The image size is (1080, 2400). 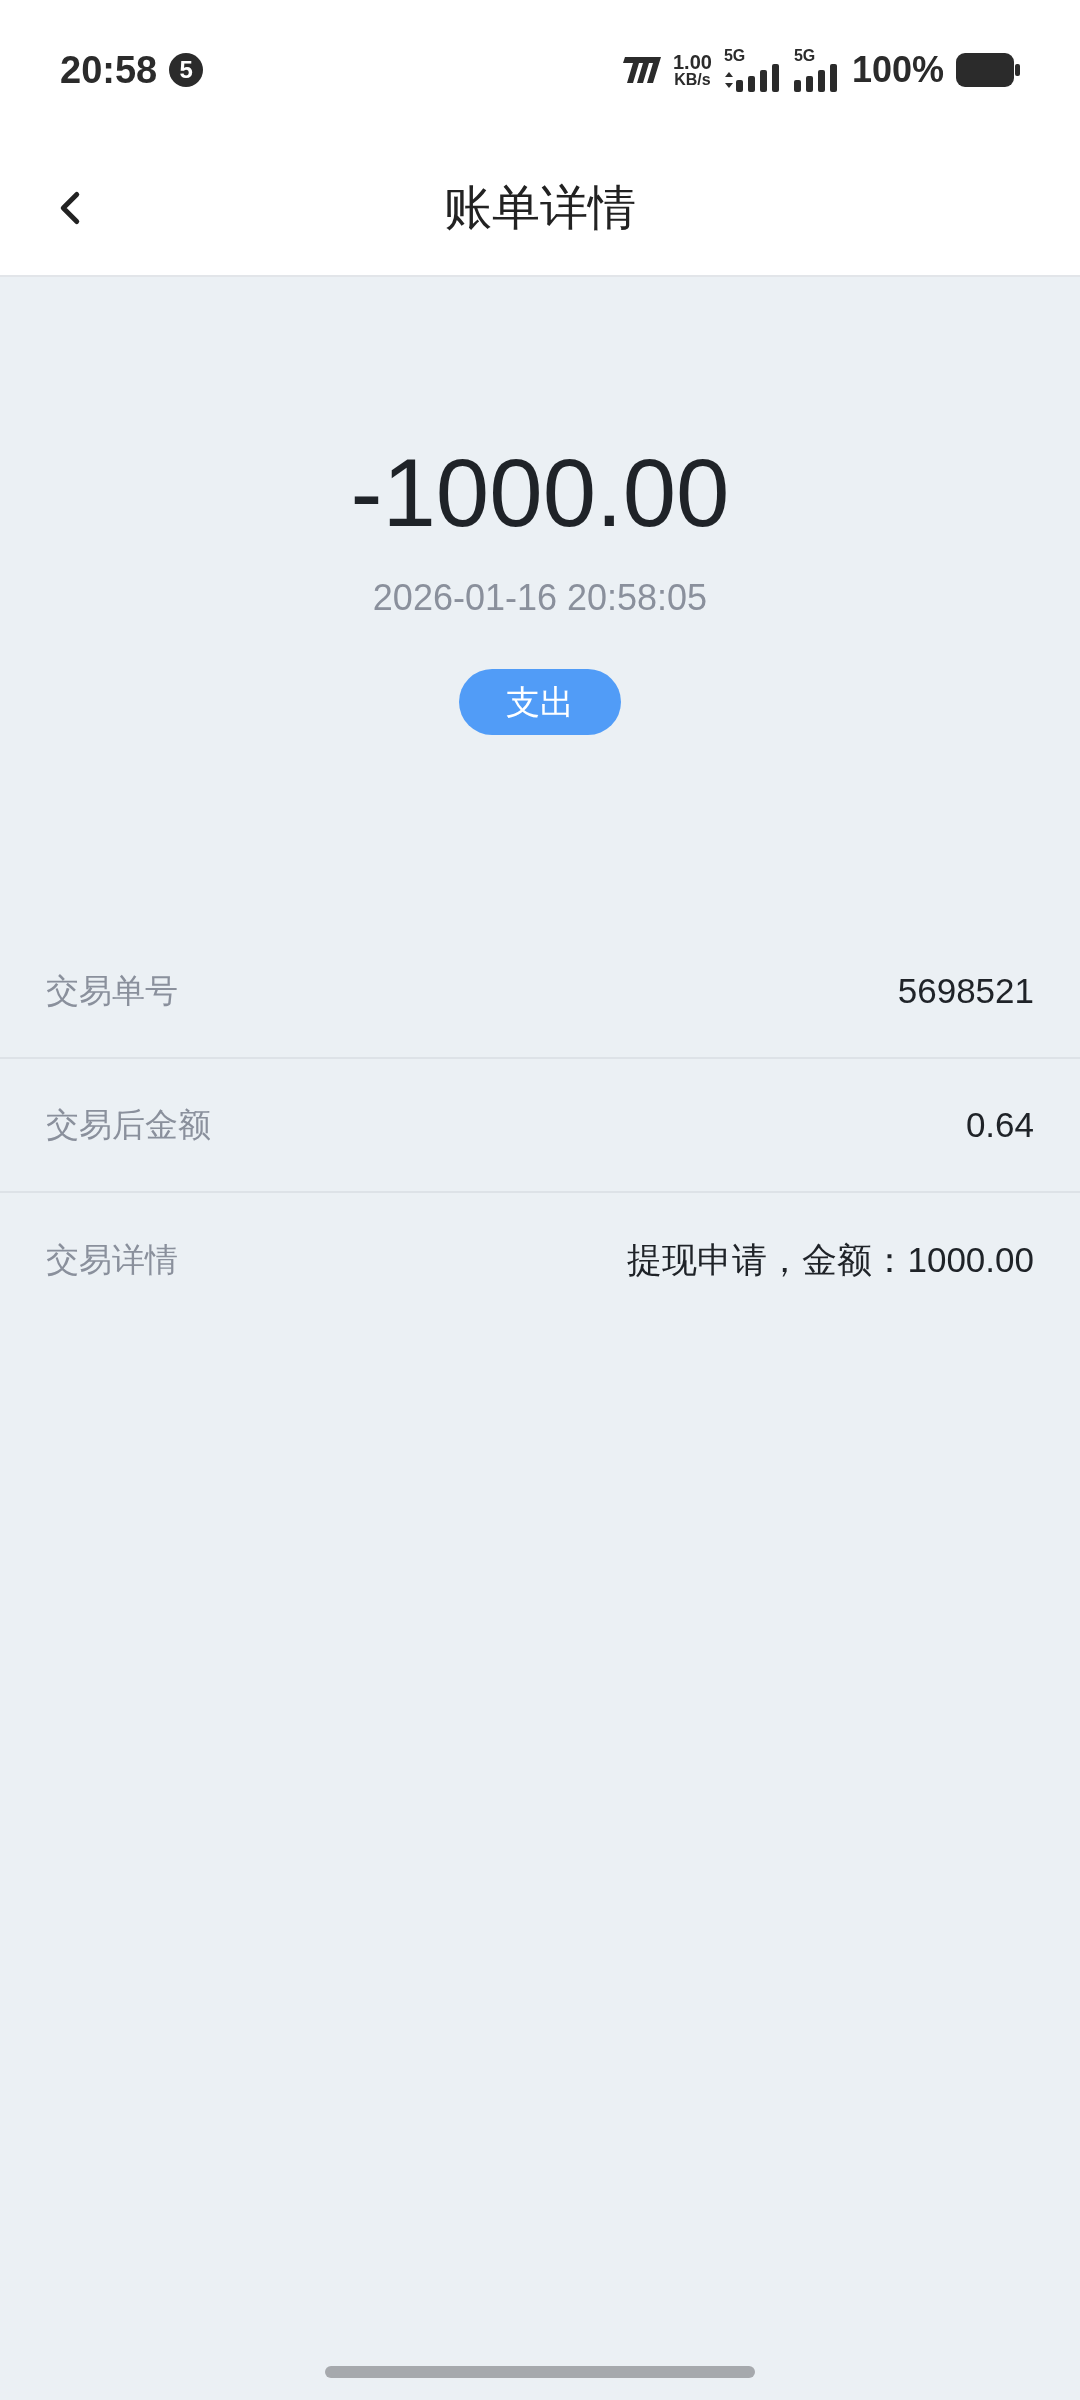 I want to click on type-badge: 支出, so click(x=540, y=702).